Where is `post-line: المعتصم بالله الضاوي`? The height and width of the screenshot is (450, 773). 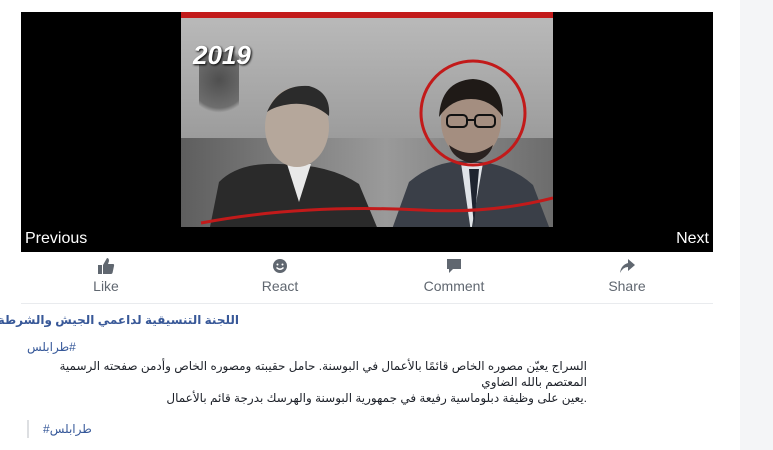 post-line: المعتصم بالله الضاوي is located at coordinates (534, 382).